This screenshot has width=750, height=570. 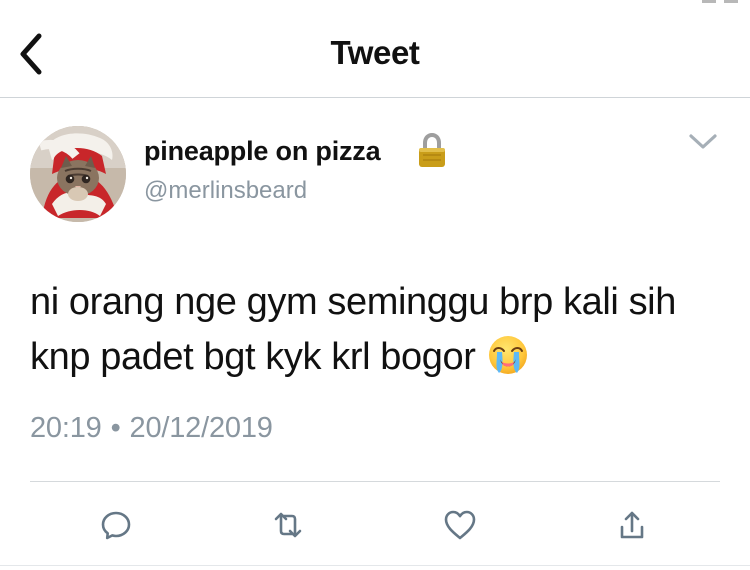 What do you see at coordinates (432, 150) in the screenshot?
I see `lock-icon` at bounding box center [432, 150].